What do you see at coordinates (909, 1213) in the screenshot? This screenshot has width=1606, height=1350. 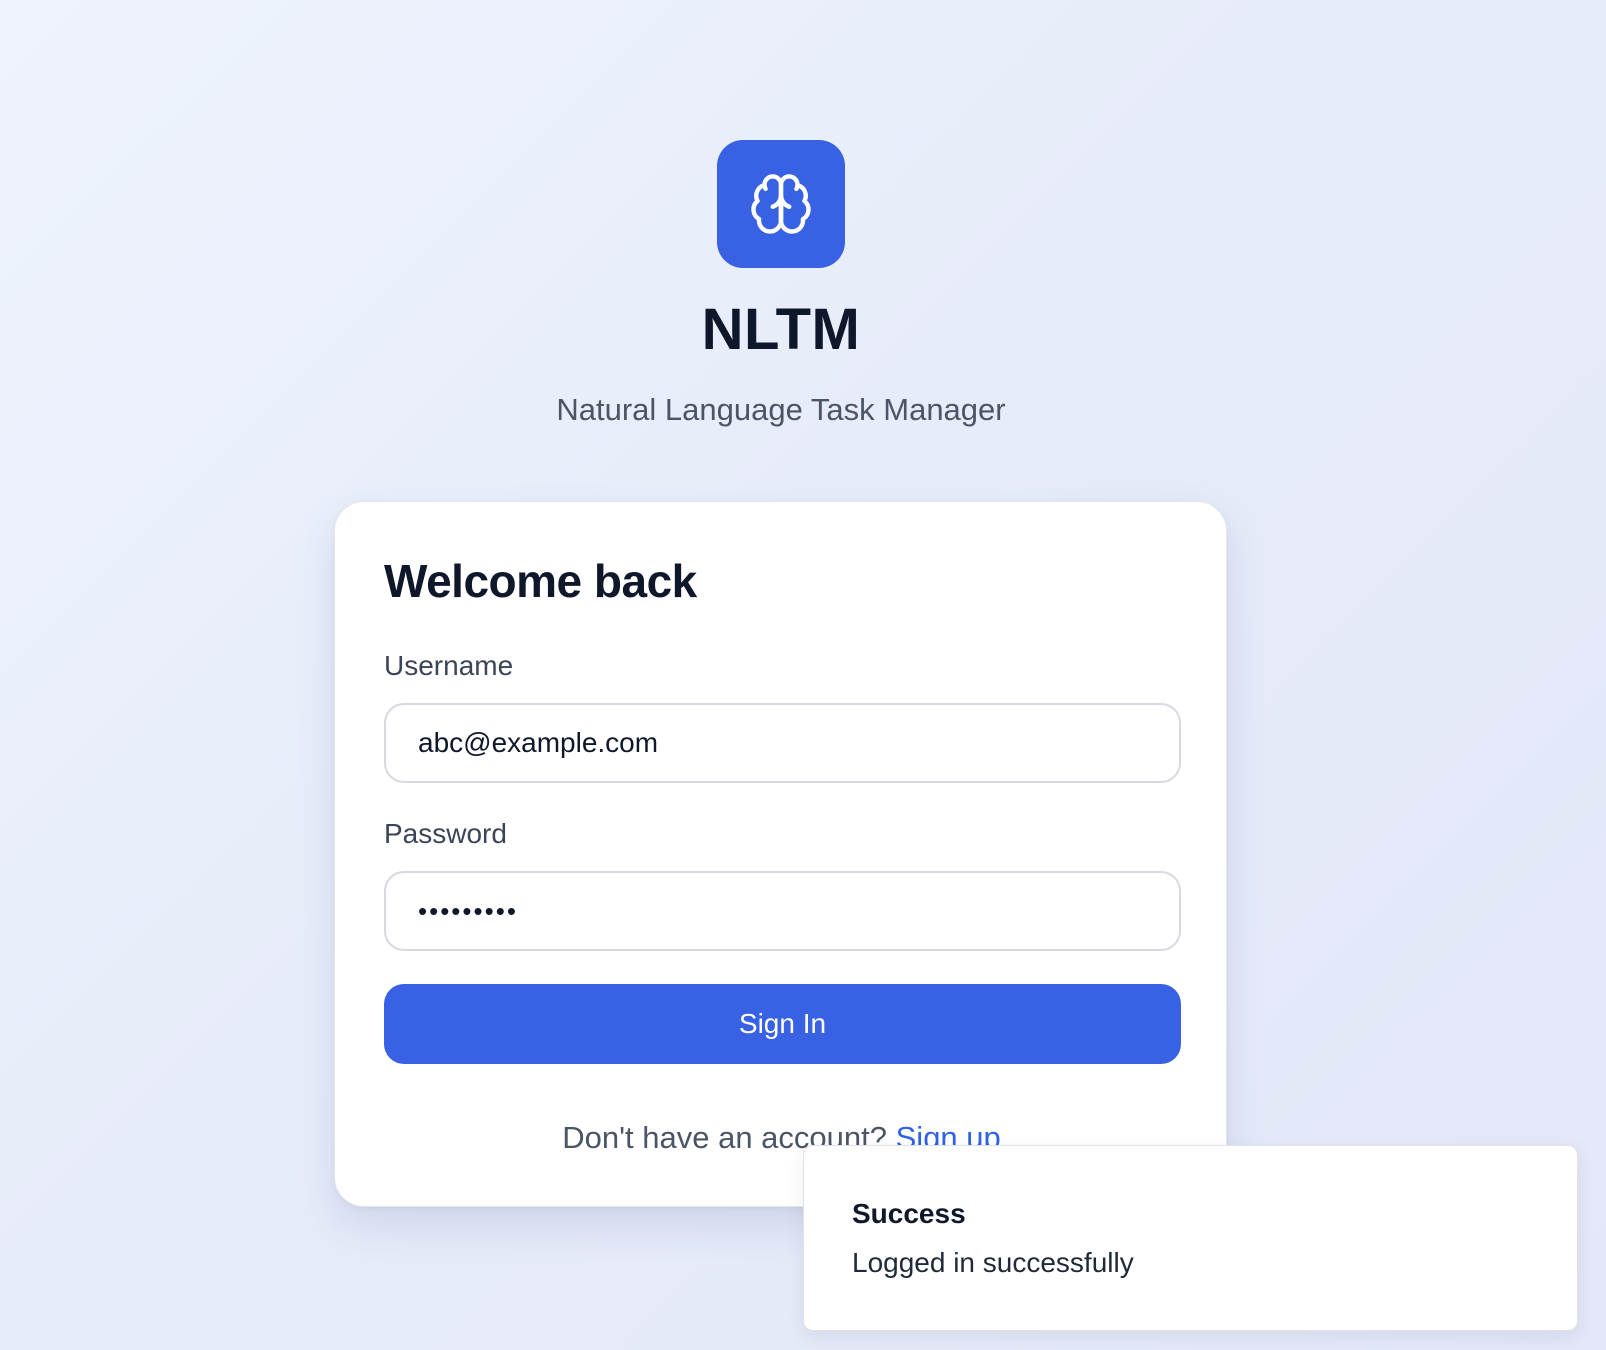 I see `toast-title: Success` at bounding box center [909, 1213].